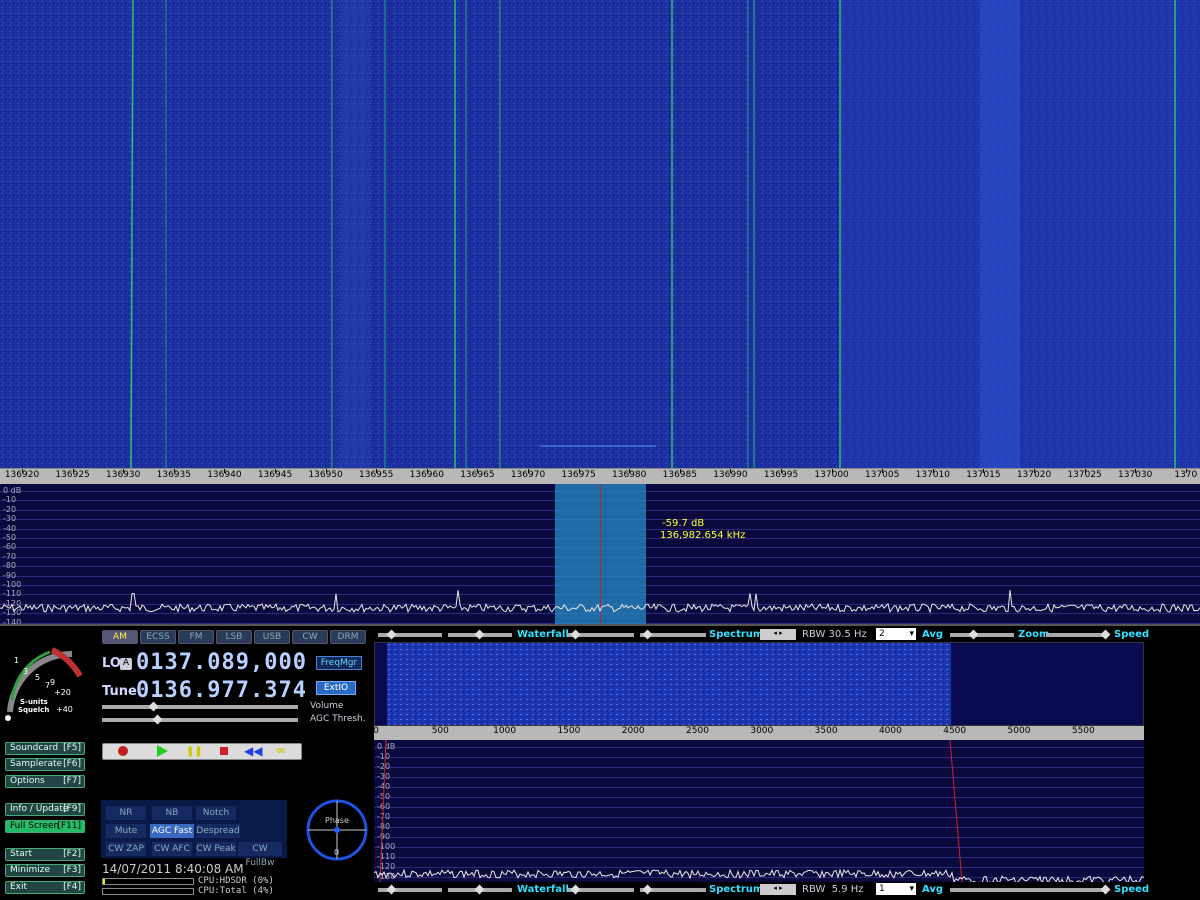  Describe the element at coordinates (126, 849) in the screenshot. I see `dsp-cw-zap-button: CW ZAP` at that location.